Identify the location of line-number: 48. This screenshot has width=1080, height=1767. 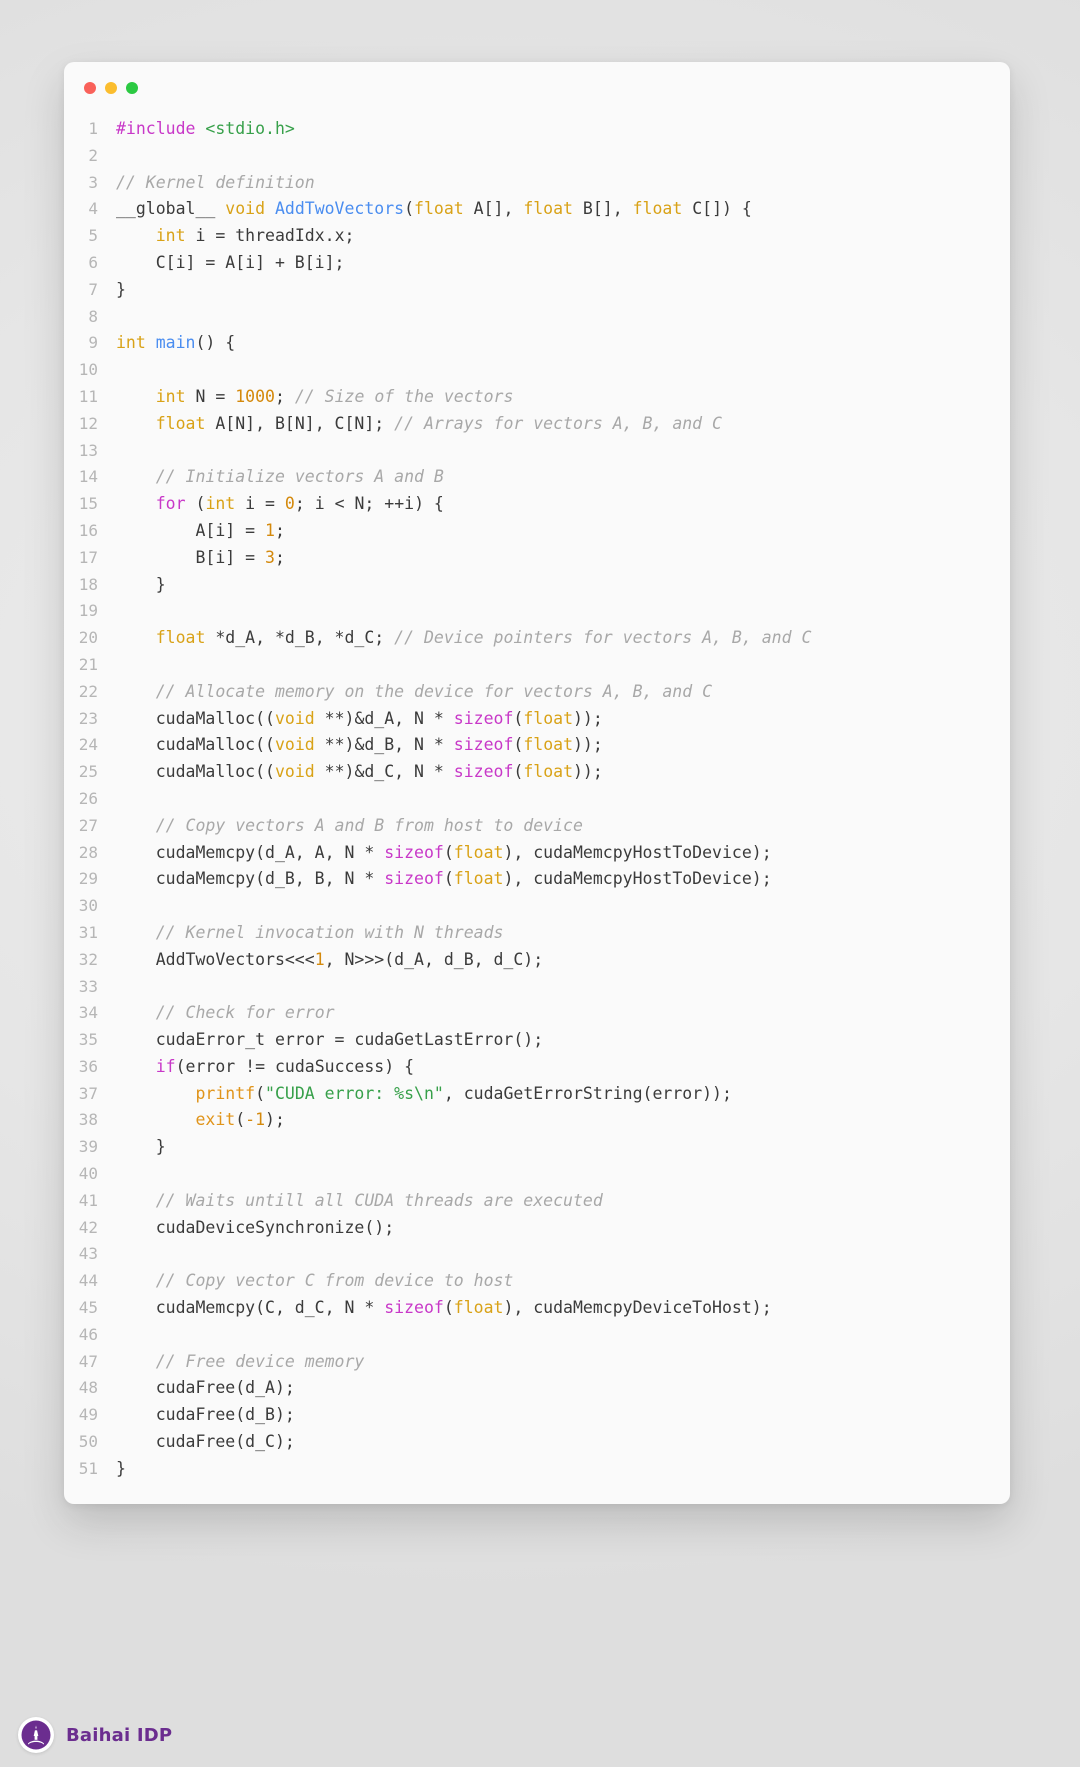
(88, 1388).